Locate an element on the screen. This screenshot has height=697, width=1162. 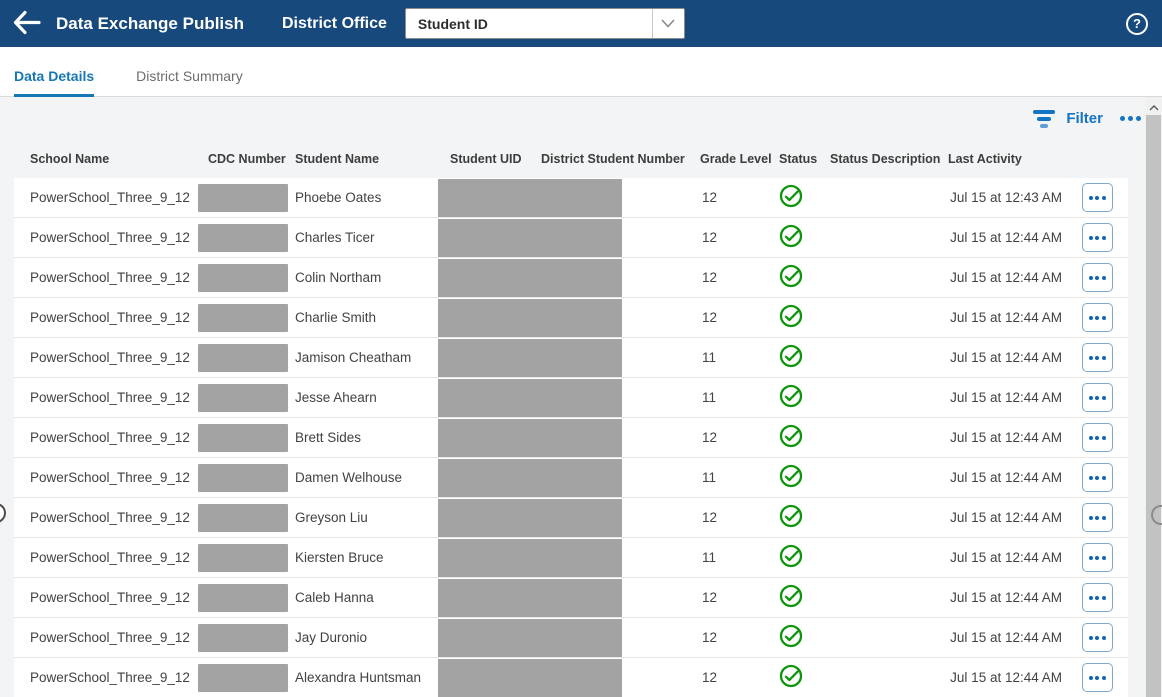
filter-button: Filter is located at coordinates (1068, 118).